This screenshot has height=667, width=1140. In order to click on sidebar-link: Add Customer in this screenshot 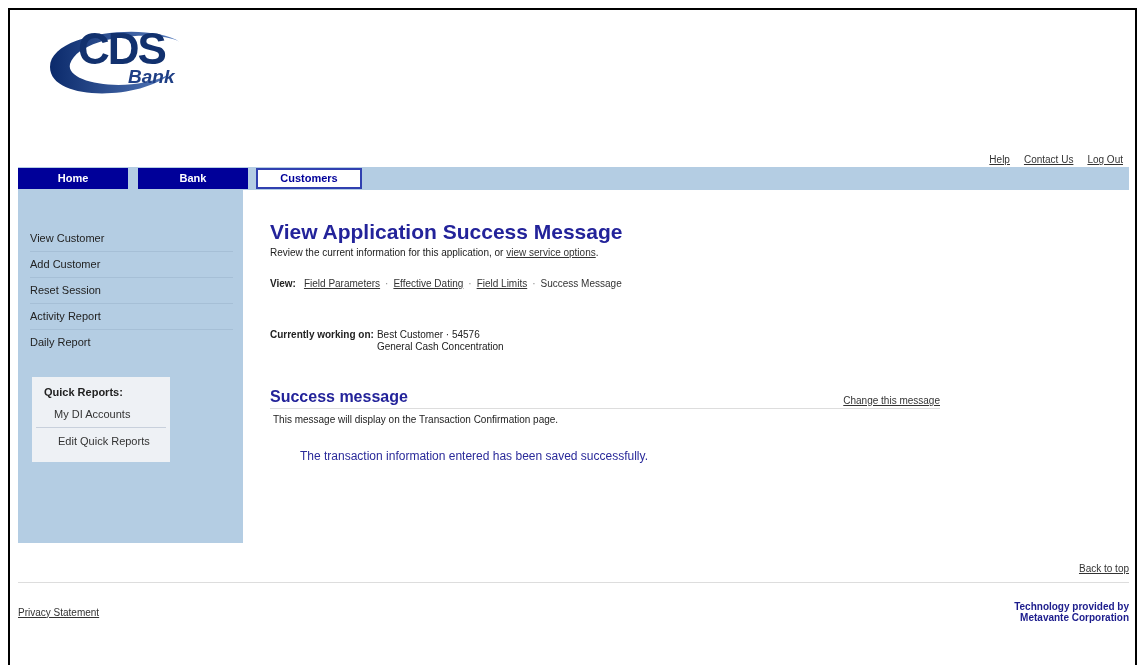, I will do `click(131, 265)`.